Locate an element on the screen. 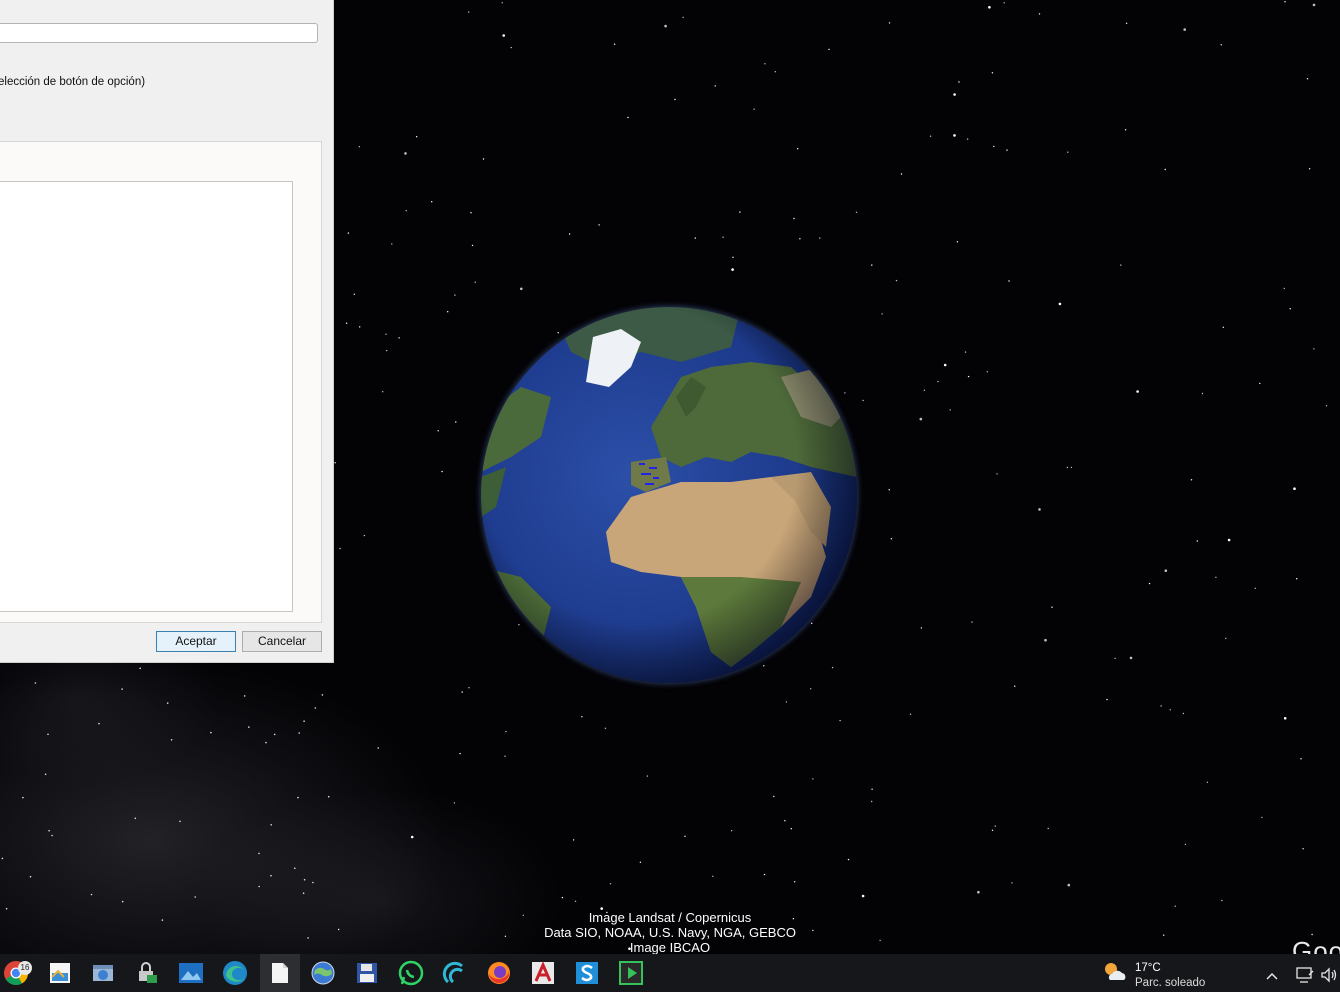 This screenshot has width=1340, height=992. dialog-text-field is located at coordinates (159, 33).